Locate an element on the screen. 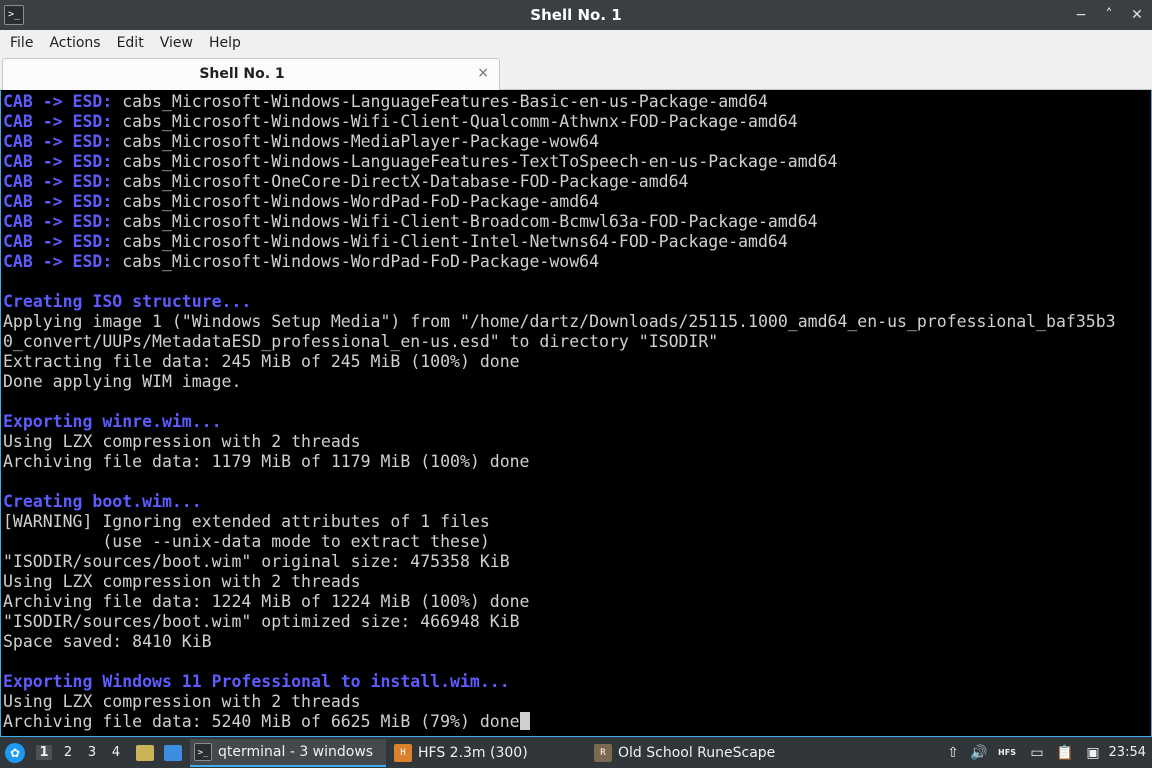 Image resolution: width=1152 pixels, height=768 pixels. show-desktop-icon is located at coordinates (173, 753).